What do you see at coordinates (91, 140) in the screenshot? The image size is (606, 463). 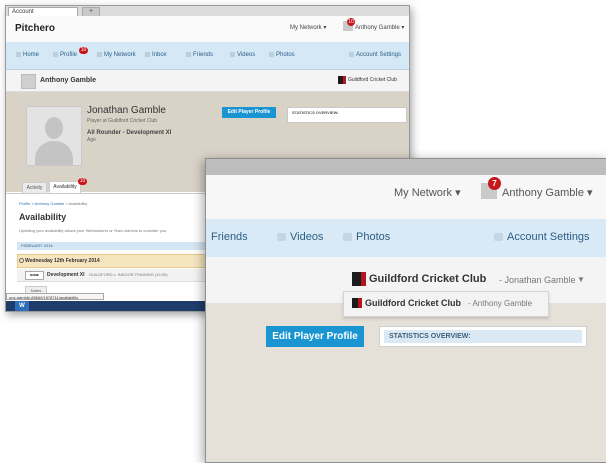 I see `player-age: Age` at bounding box center [91, 140].